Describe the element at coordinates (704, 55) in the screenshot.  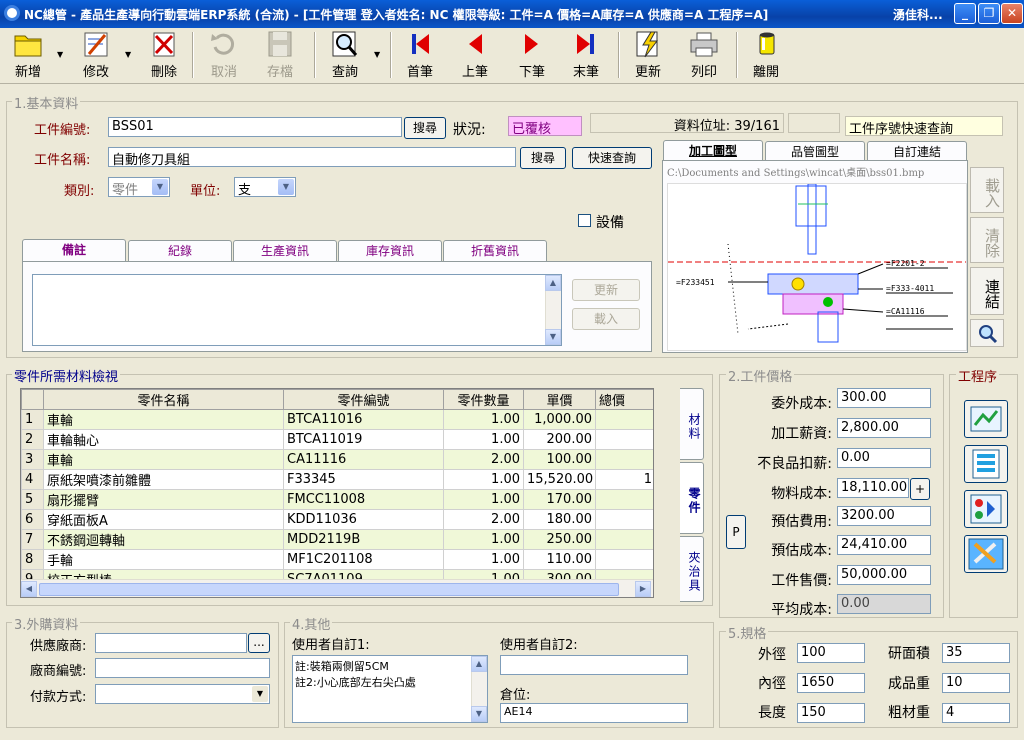
I see `print-button: 列印` at that location.